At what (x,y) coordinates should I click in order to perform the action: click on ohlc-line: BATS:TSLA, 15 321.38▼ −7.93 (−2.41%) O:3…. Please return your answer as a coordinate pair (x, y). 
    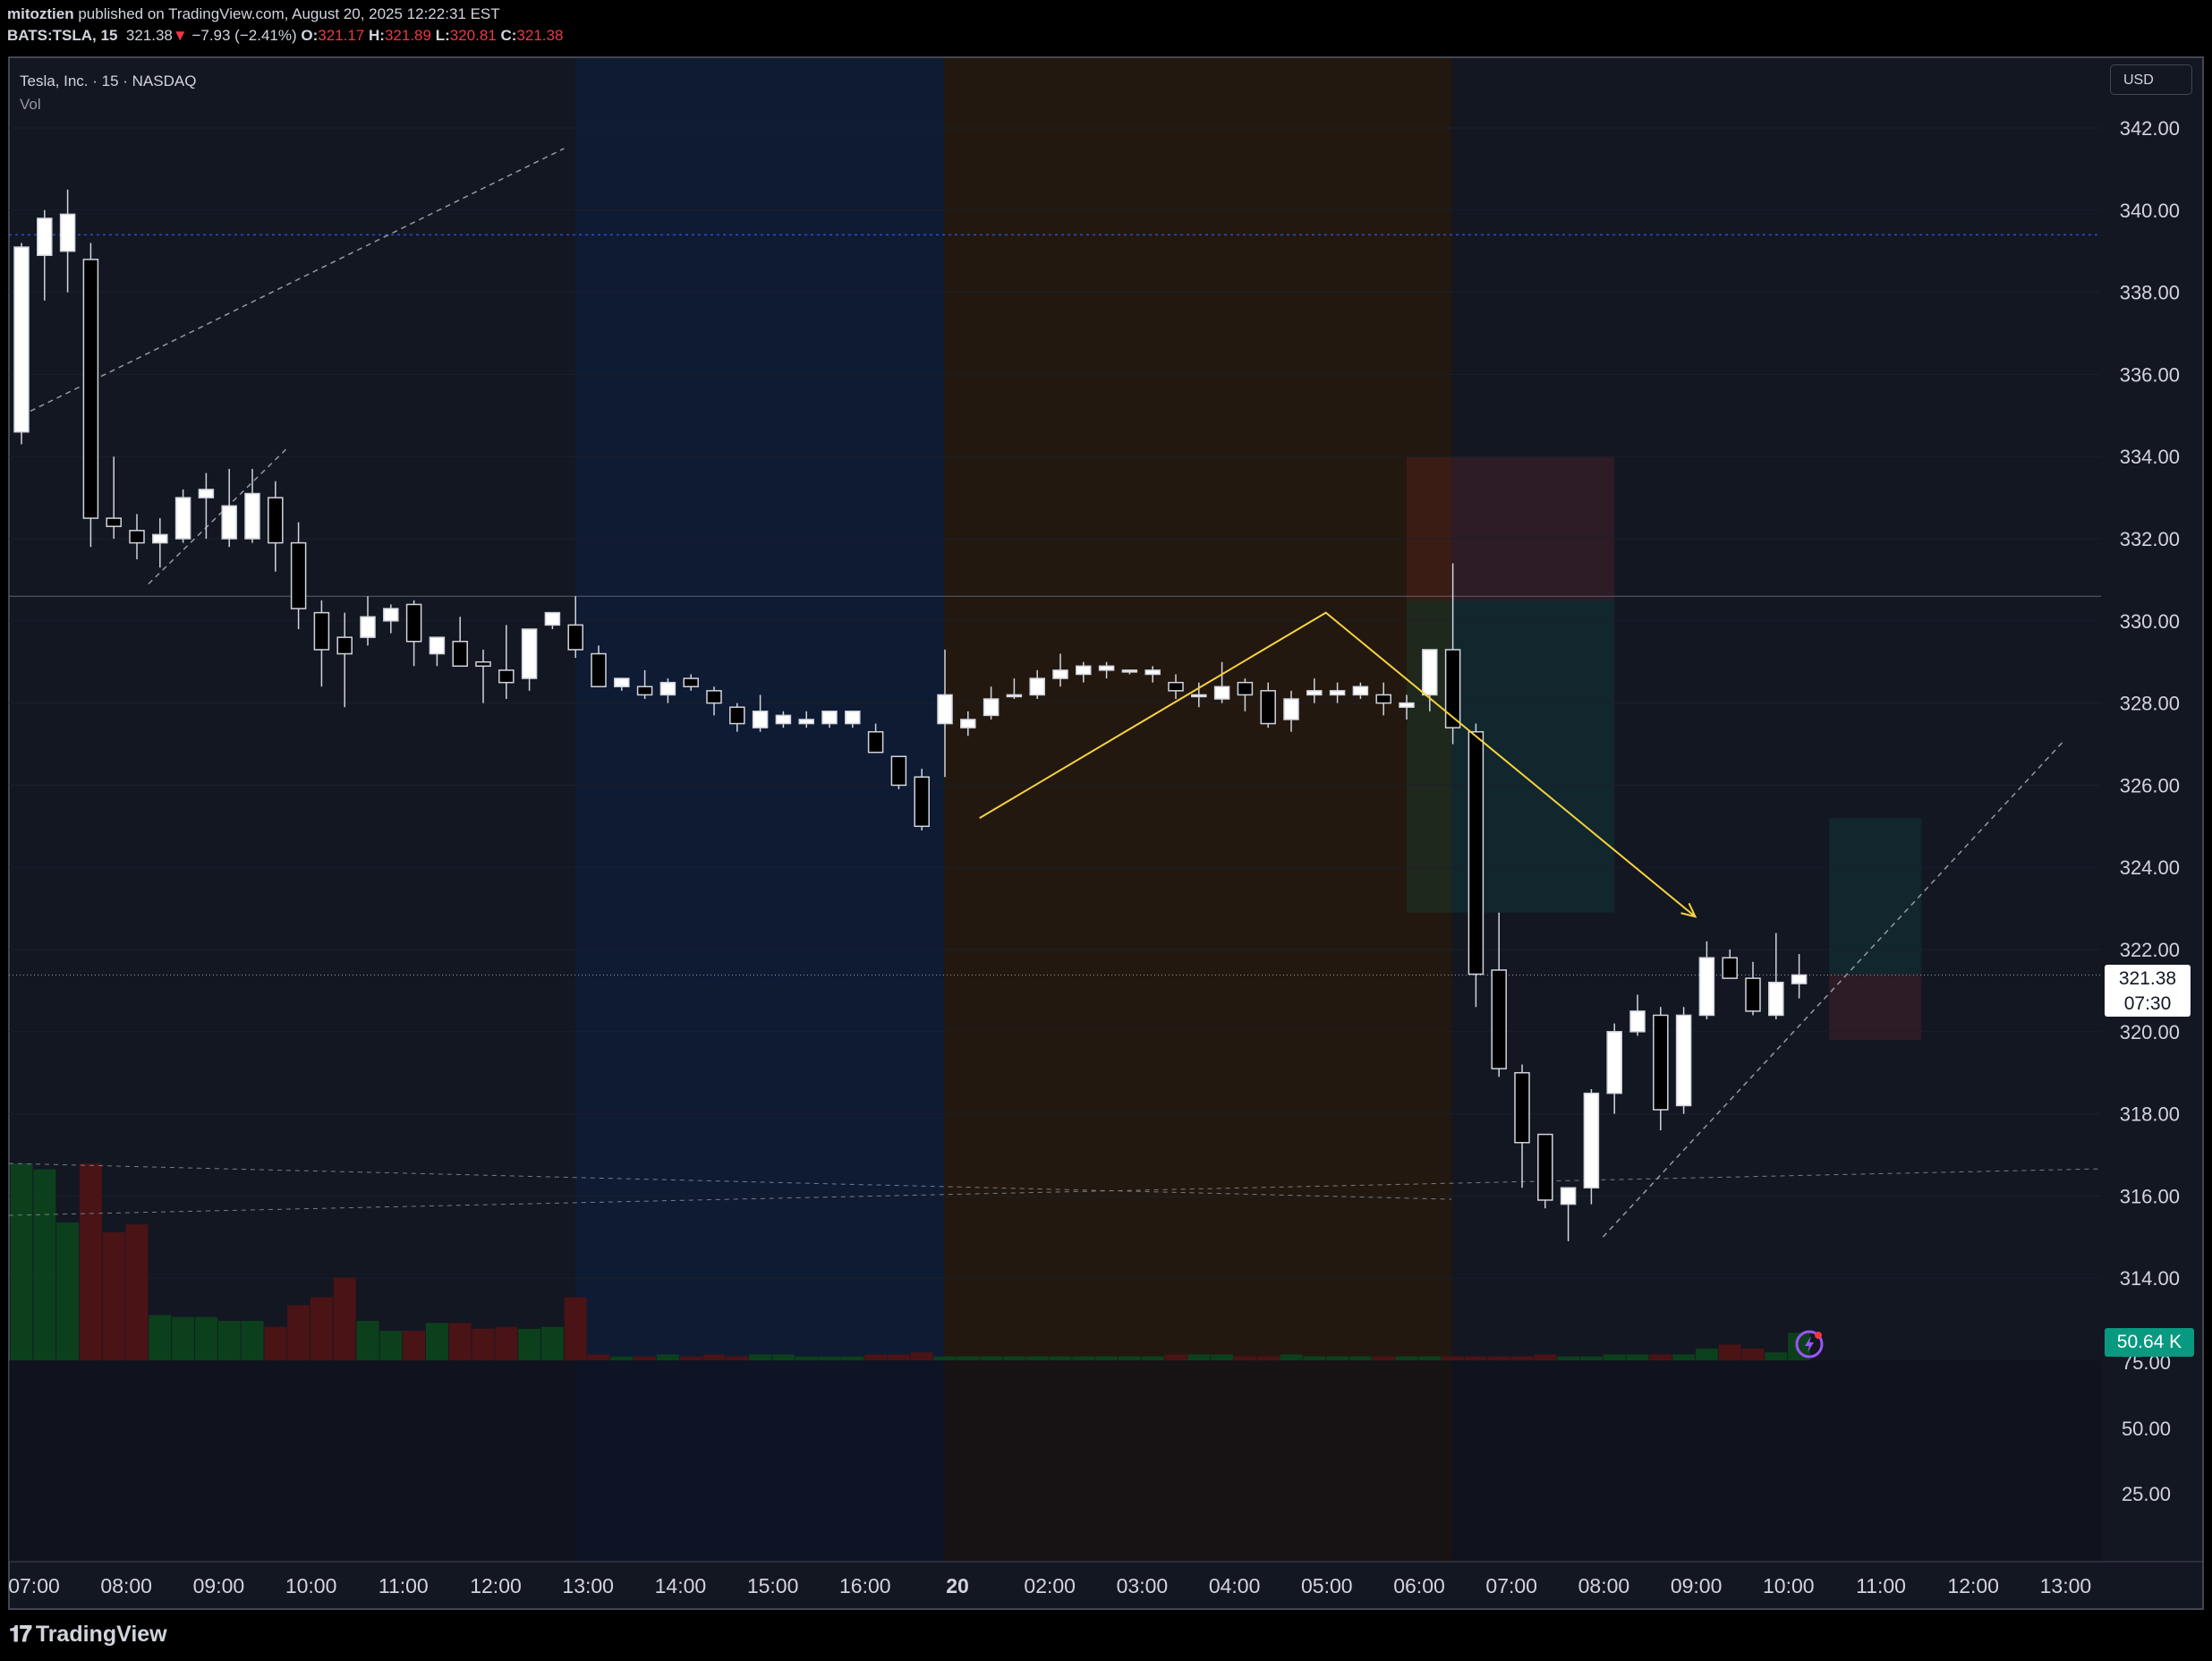
    Looking at the image, I should click on (285, 36).